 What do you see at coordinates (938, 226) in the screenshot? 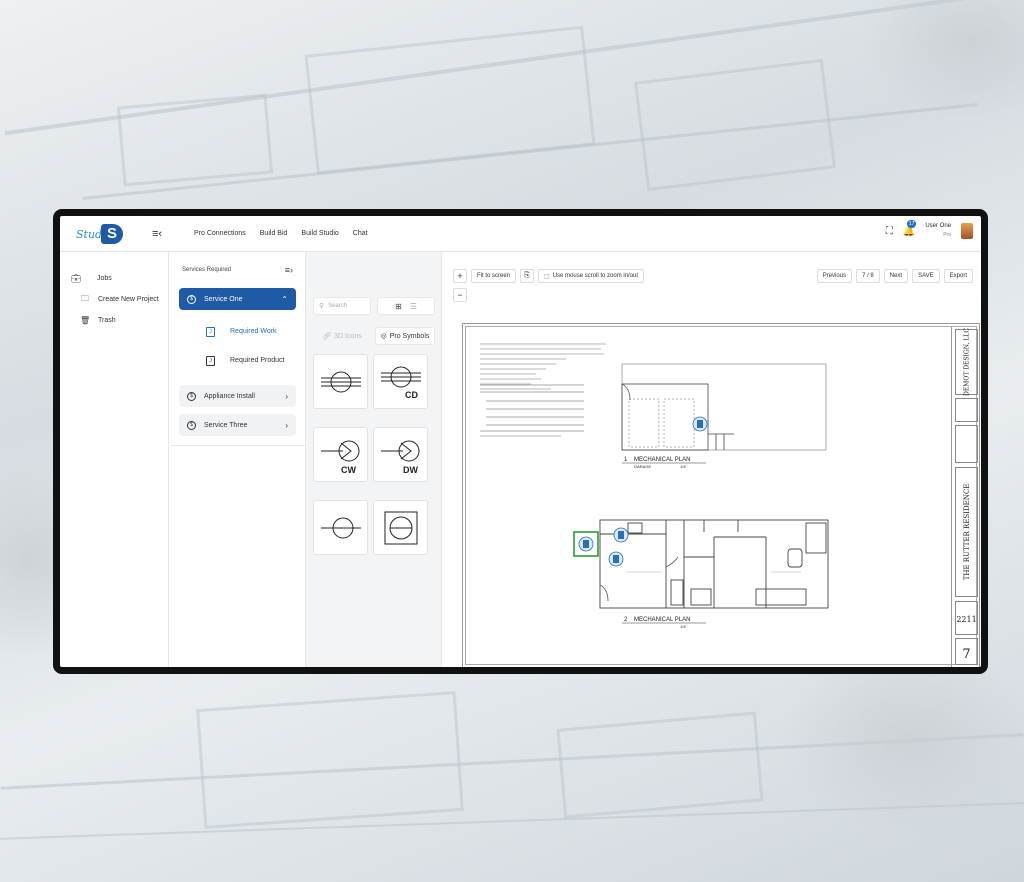
I see `user-name: User One` at bounding box center [938, 226].